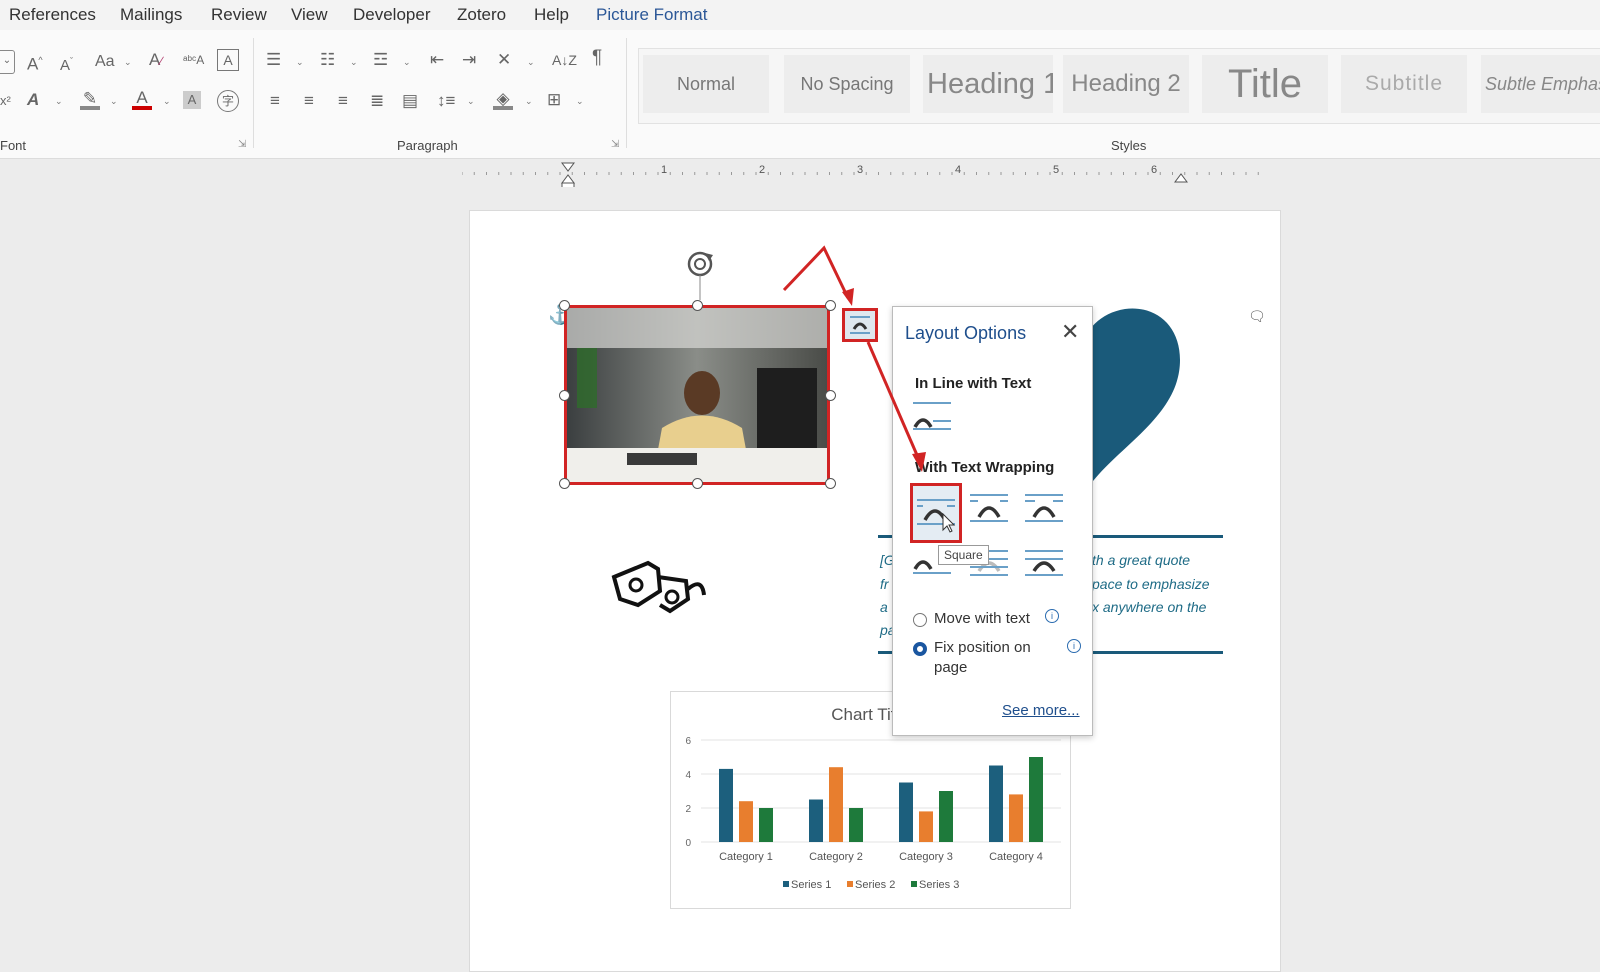 The width and height of the screenshot is (1600, 972). What do you see at coordinates (343, 101) in the screenshot?
I see `align-right-icon: ≡` at bounding box center [343, 101].